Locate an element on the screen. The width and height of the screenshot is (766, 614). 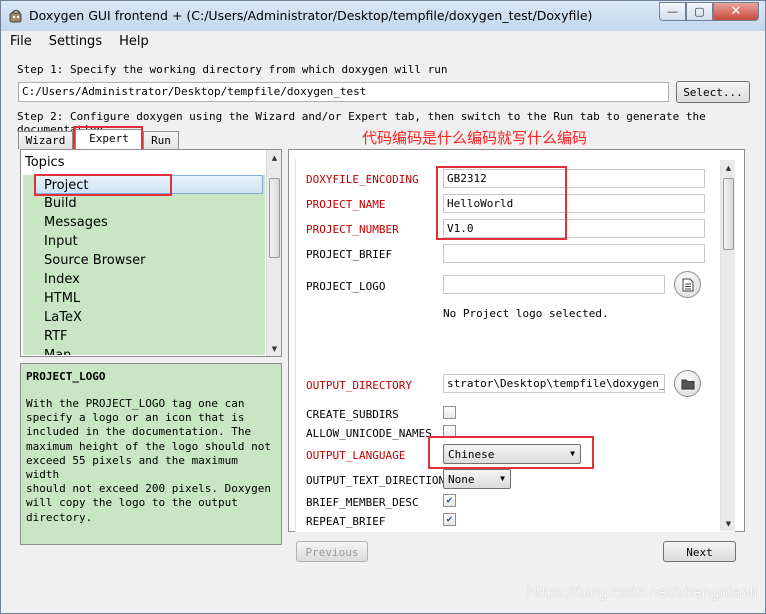
topics-header: Topics is located at coordinates (45, 162).